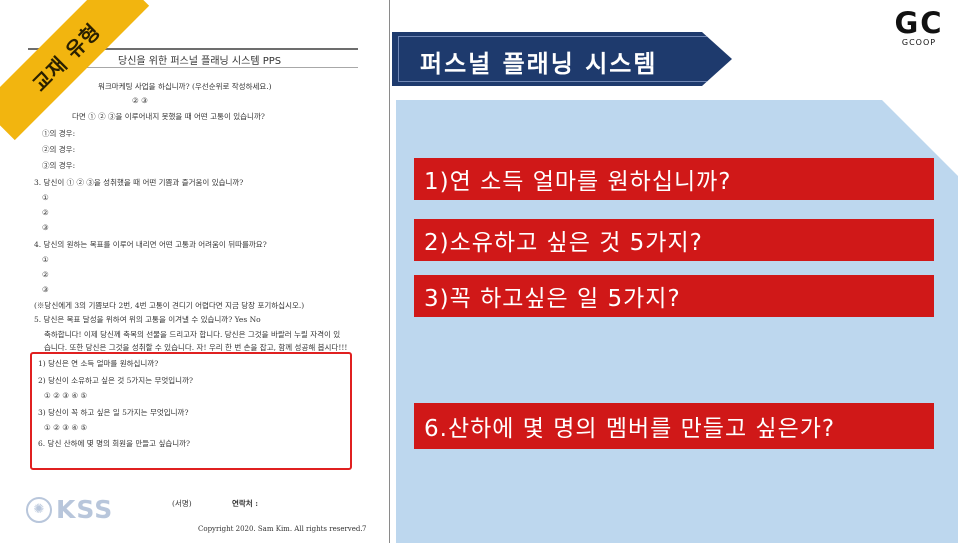  I want to click on workbook-line: ② ③, so click(140, 100).